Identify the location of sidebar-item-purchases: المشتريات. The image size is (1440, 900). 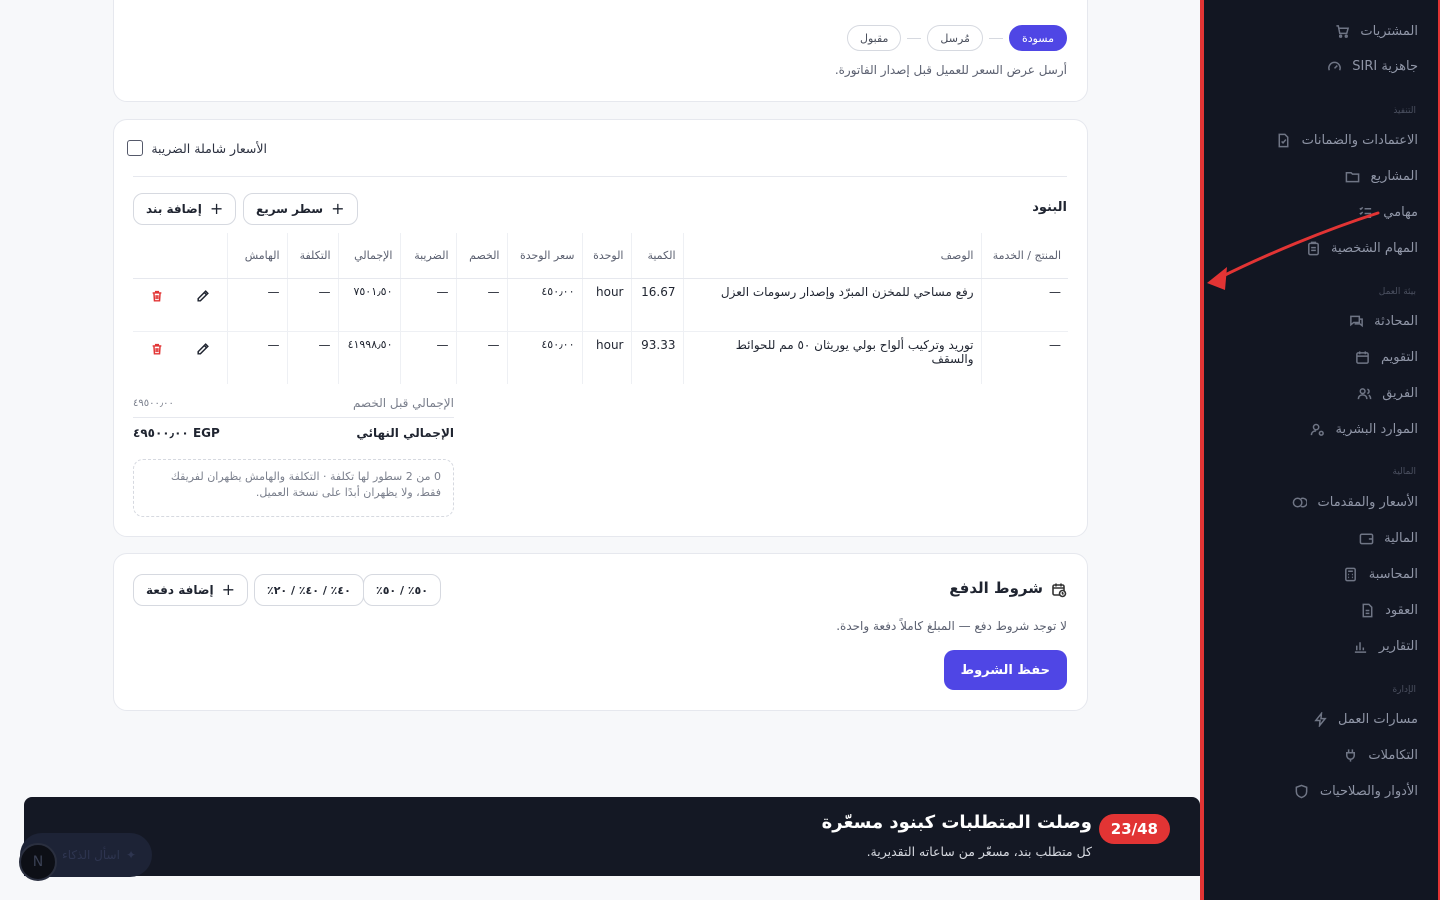
(1376, 31).